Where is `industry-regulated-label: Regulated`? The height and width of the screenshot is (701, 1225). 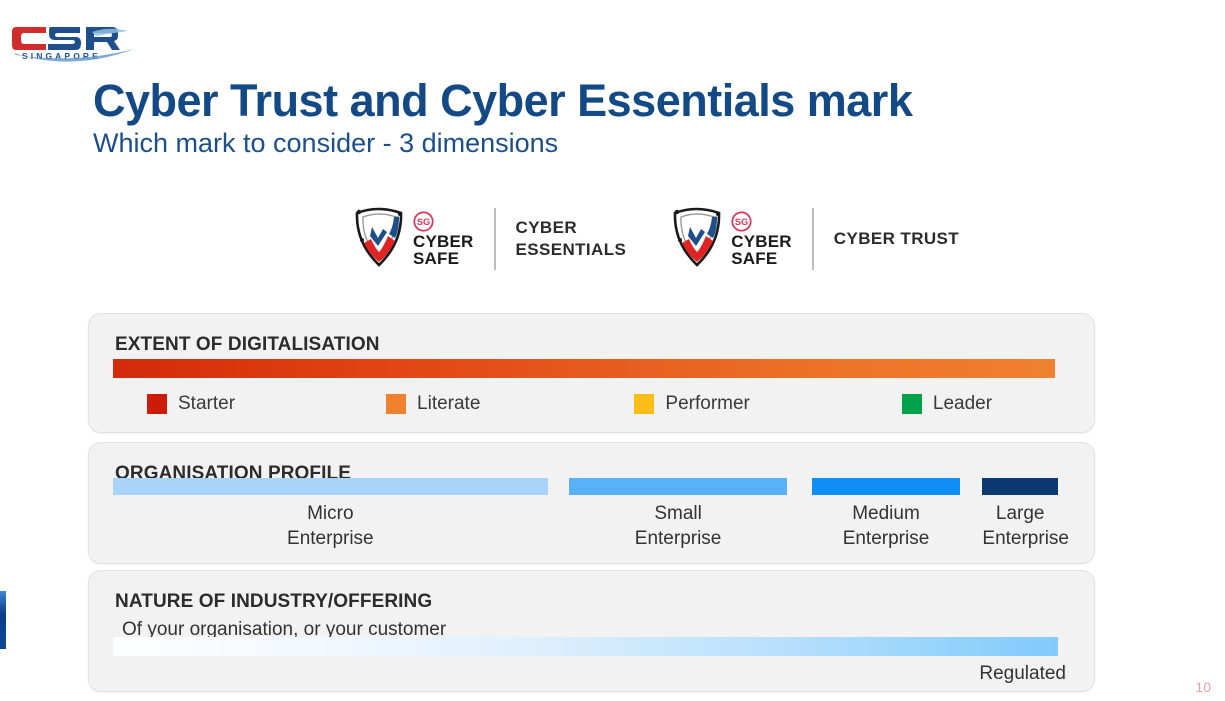 industry-regulated-label: Regulated is located at coordinates (1022, 673).